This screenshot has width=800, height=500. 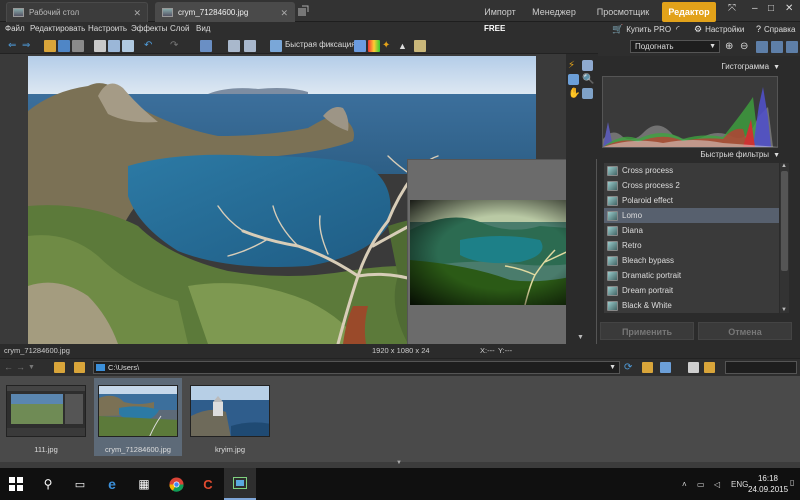 I want to click on sharpen-icon: ▲, so click(x=404, y=46).